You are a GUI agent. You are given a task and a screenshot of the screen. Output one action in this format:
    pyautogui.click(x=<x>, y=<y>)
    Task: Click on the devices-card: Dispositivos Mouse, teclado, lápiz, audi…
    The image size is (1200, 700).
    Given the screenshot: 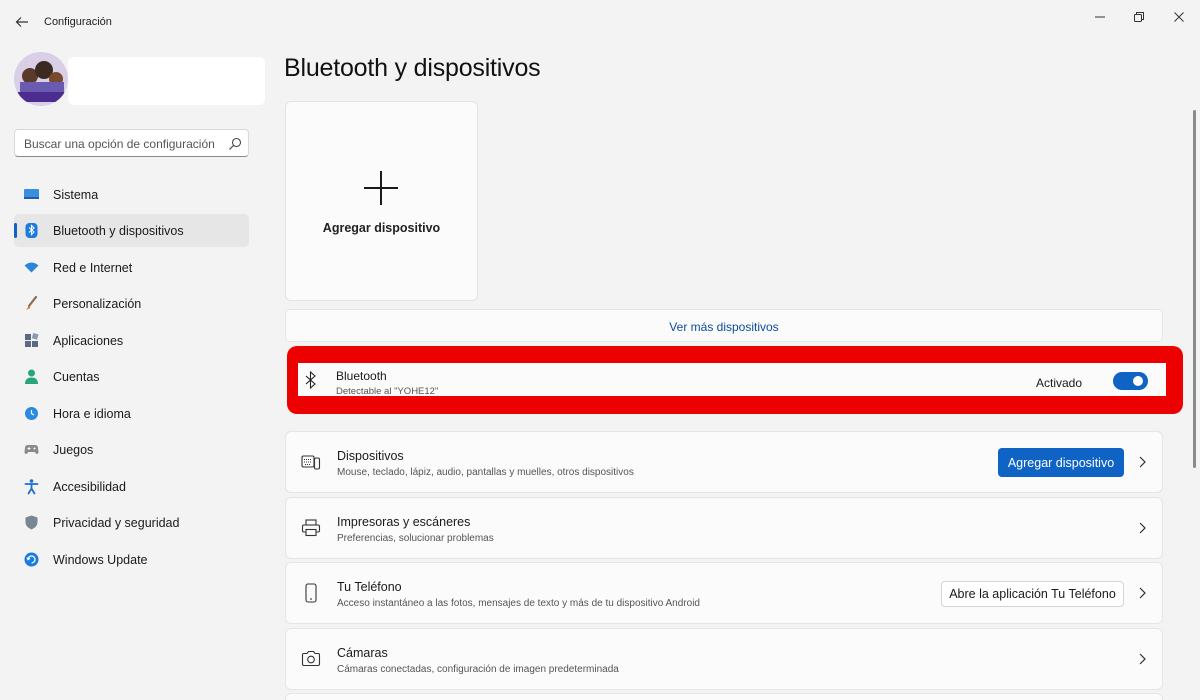 What is the action you would take?
    pyautogui.click(x=724, y=462)
    